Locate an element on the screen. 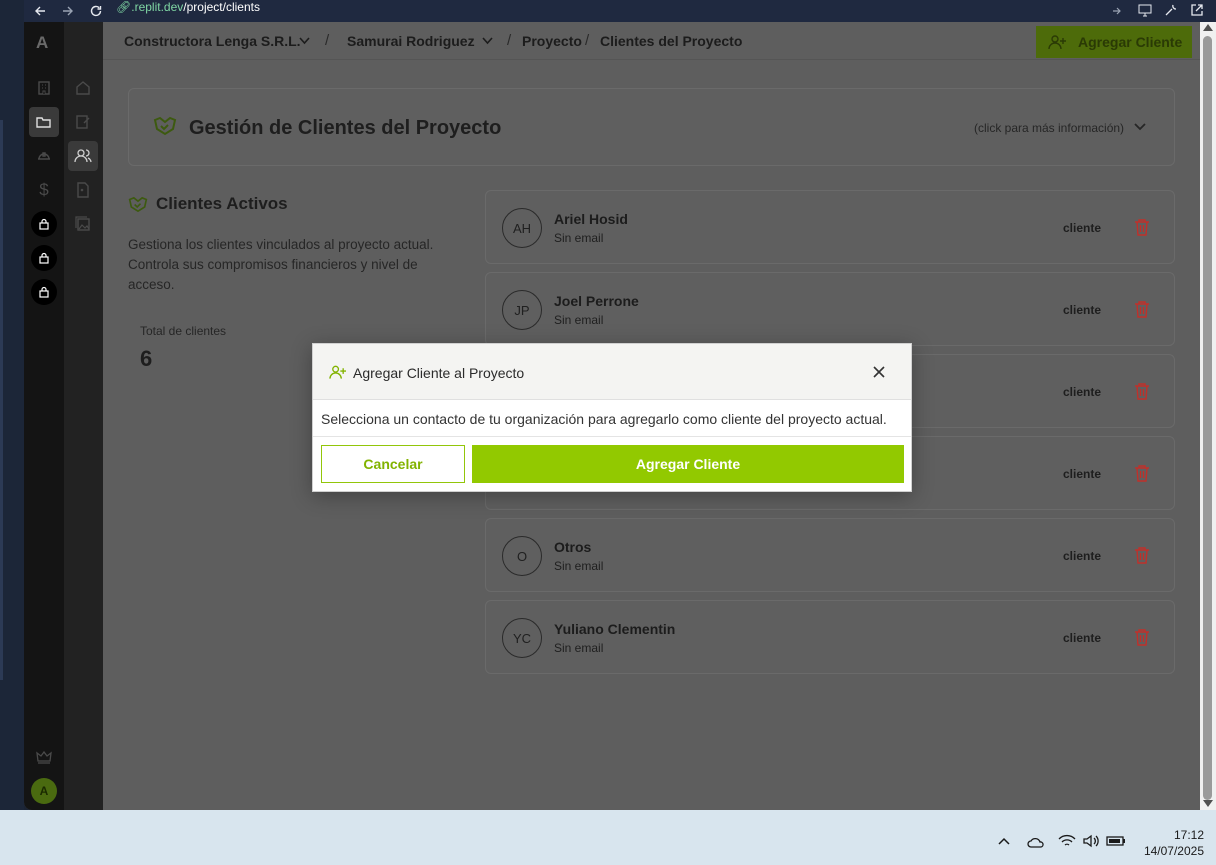 The image size is (1216, 865). scroll-down-arrow is located at coordinates (1208, 803).